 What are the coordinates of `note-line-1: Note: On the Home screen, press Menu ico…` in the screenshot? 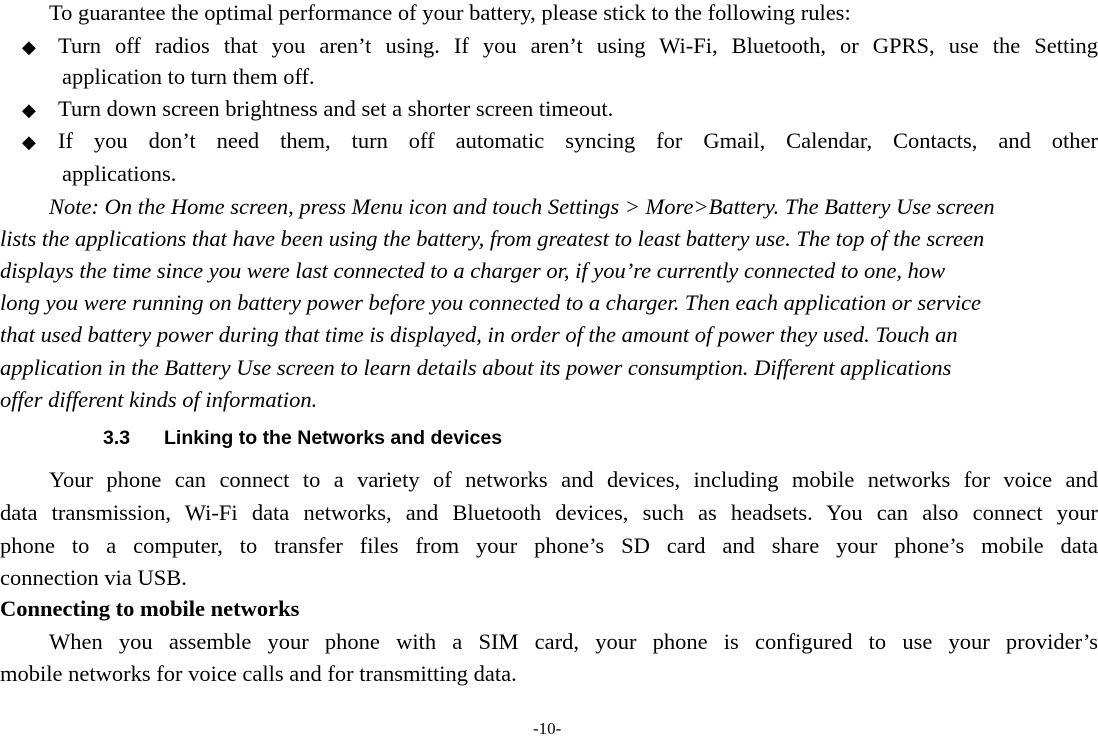 It's located at (522, 206).